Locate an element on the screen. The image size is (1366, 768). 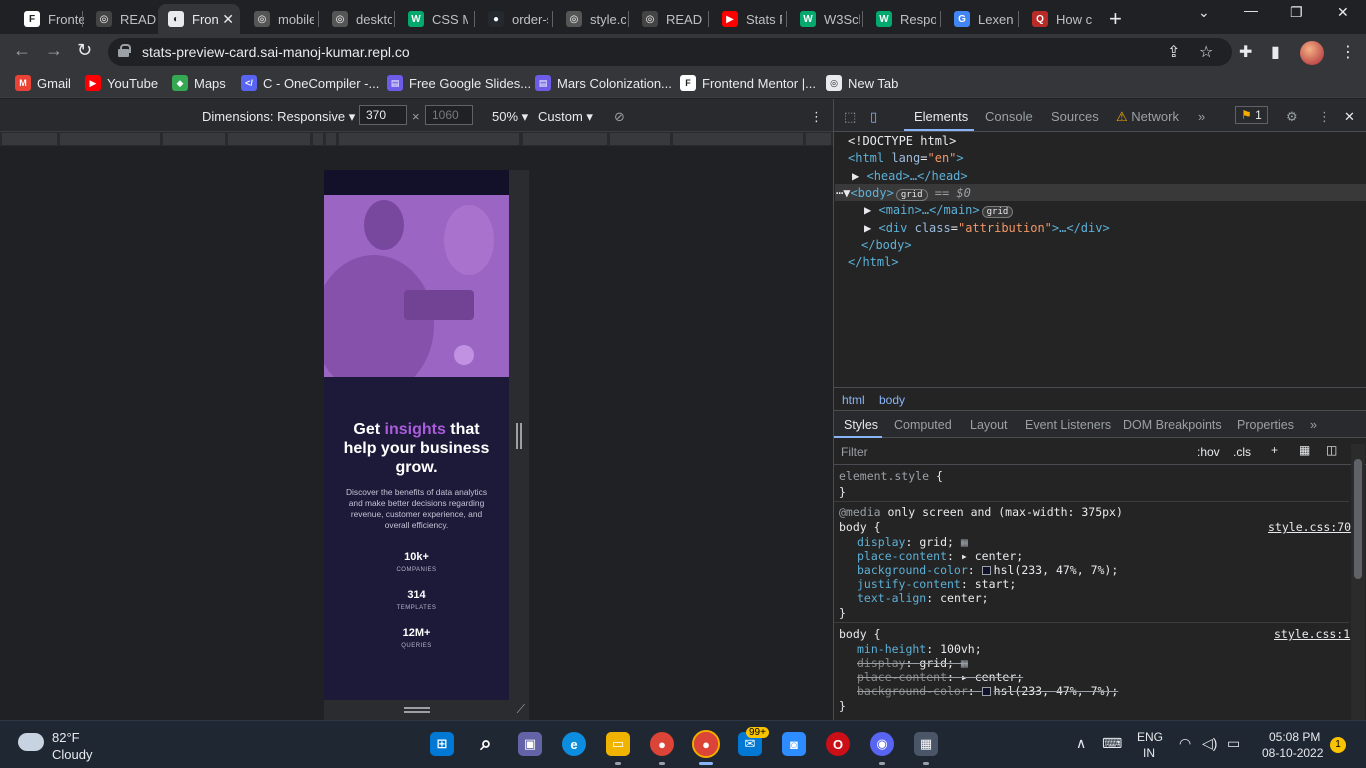
tab-layout: Layout is located at coordinates (989, 425).